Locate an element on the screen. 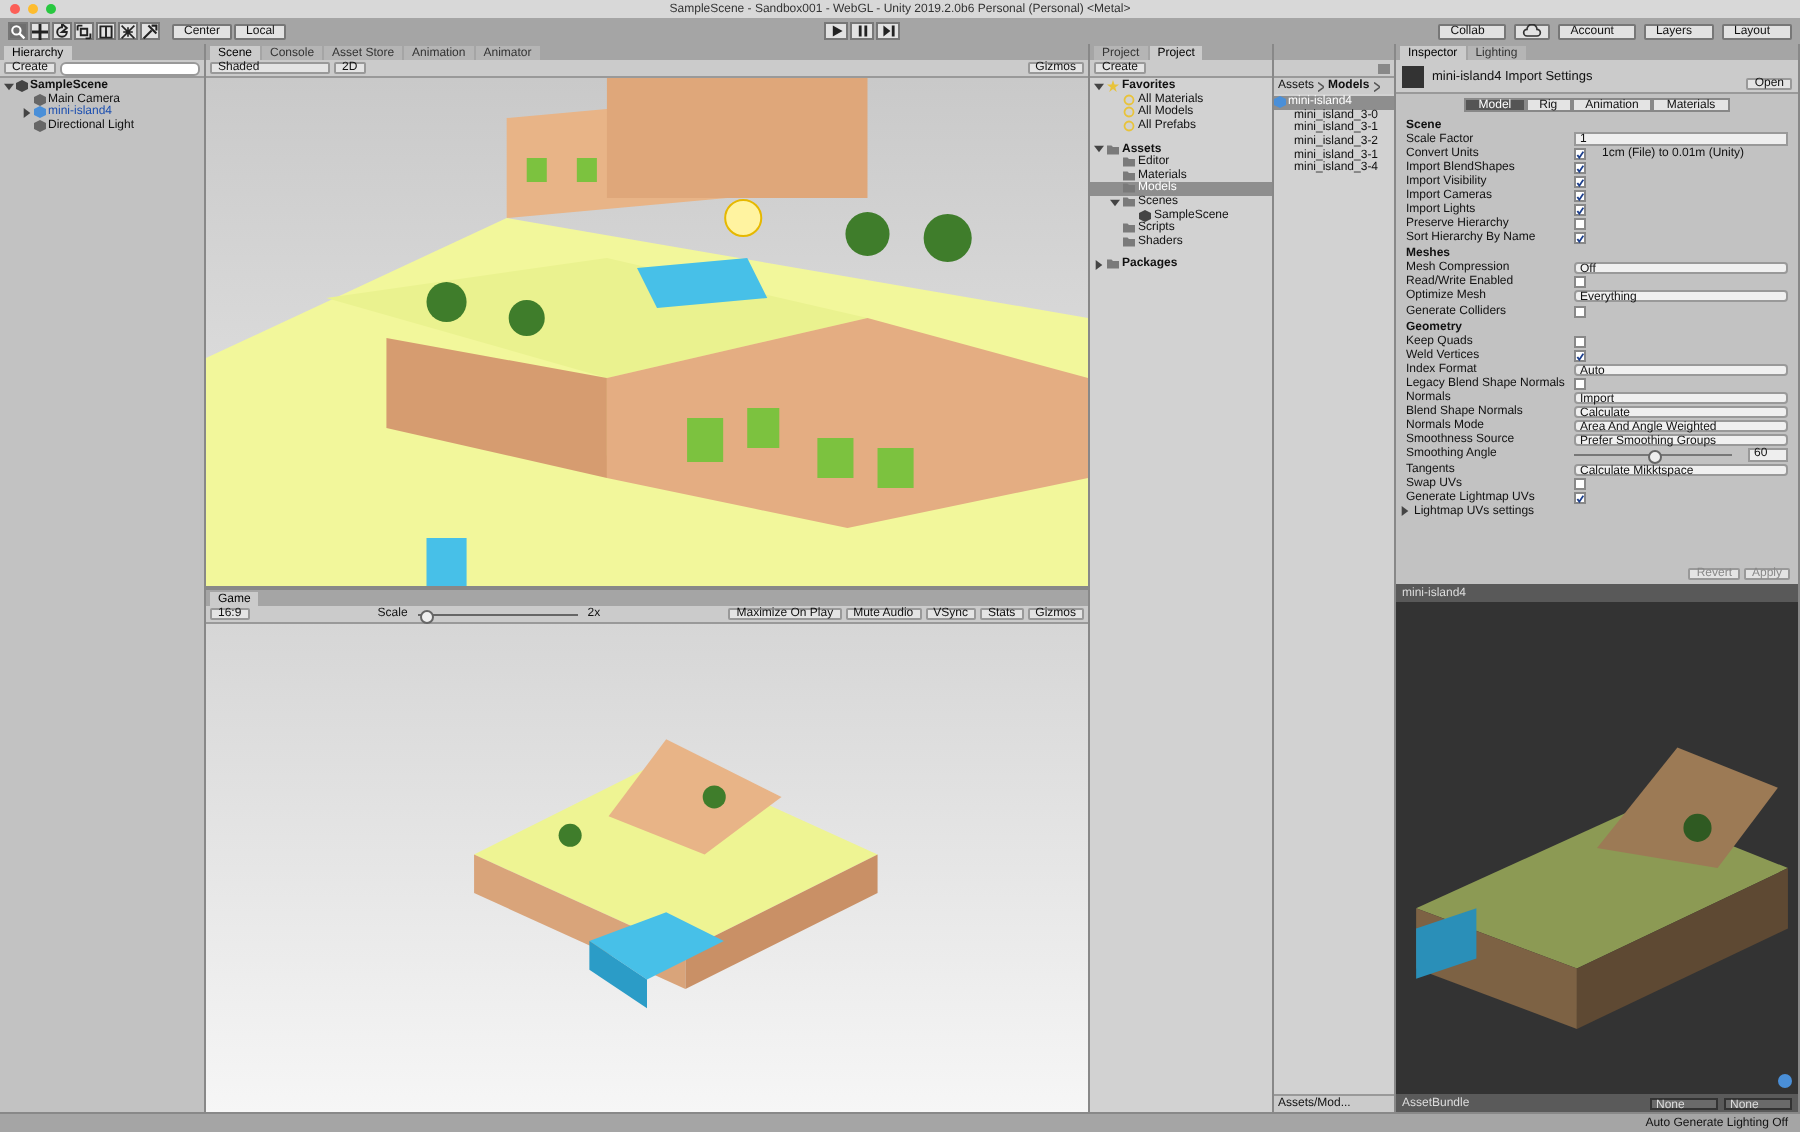  move-tool-button is located at coordinates (40, 31).